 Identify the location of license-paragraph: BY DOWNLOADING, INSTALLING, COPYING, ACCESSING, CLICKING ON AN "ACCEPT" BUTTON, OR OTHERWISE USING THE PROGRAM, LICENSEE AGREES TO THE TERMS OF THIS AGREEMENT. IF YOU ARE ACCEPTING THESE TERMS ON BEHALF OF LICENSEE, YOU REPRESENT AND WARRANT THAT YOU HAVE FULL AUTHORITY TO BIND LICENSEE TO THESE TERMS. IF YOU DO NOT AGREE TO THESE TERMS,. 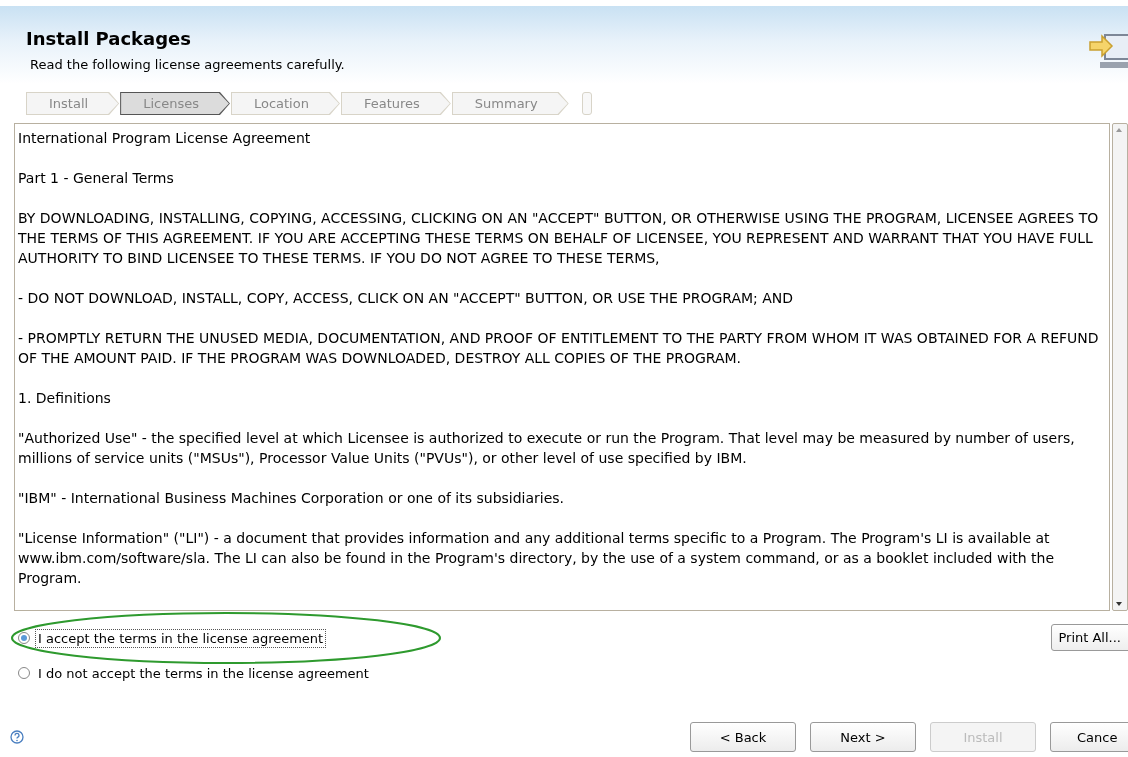
(559, 238).